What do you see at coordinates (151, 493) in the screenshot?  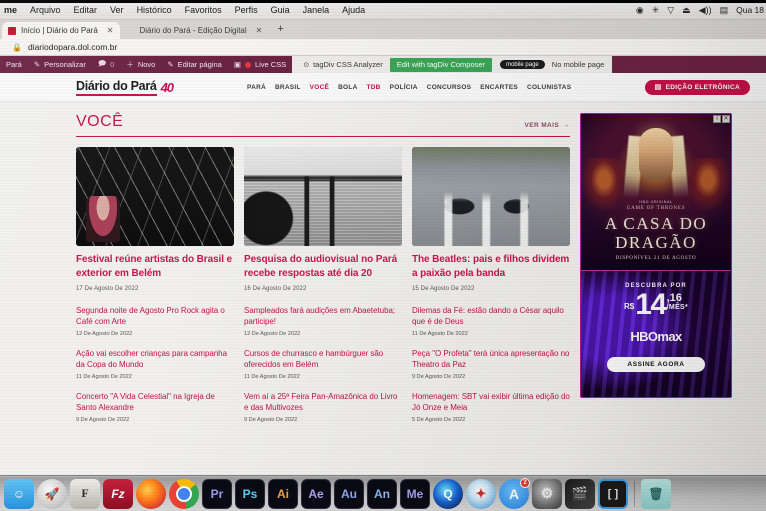 I see `dock-icon-firefox` at bounding box center [151, 493].